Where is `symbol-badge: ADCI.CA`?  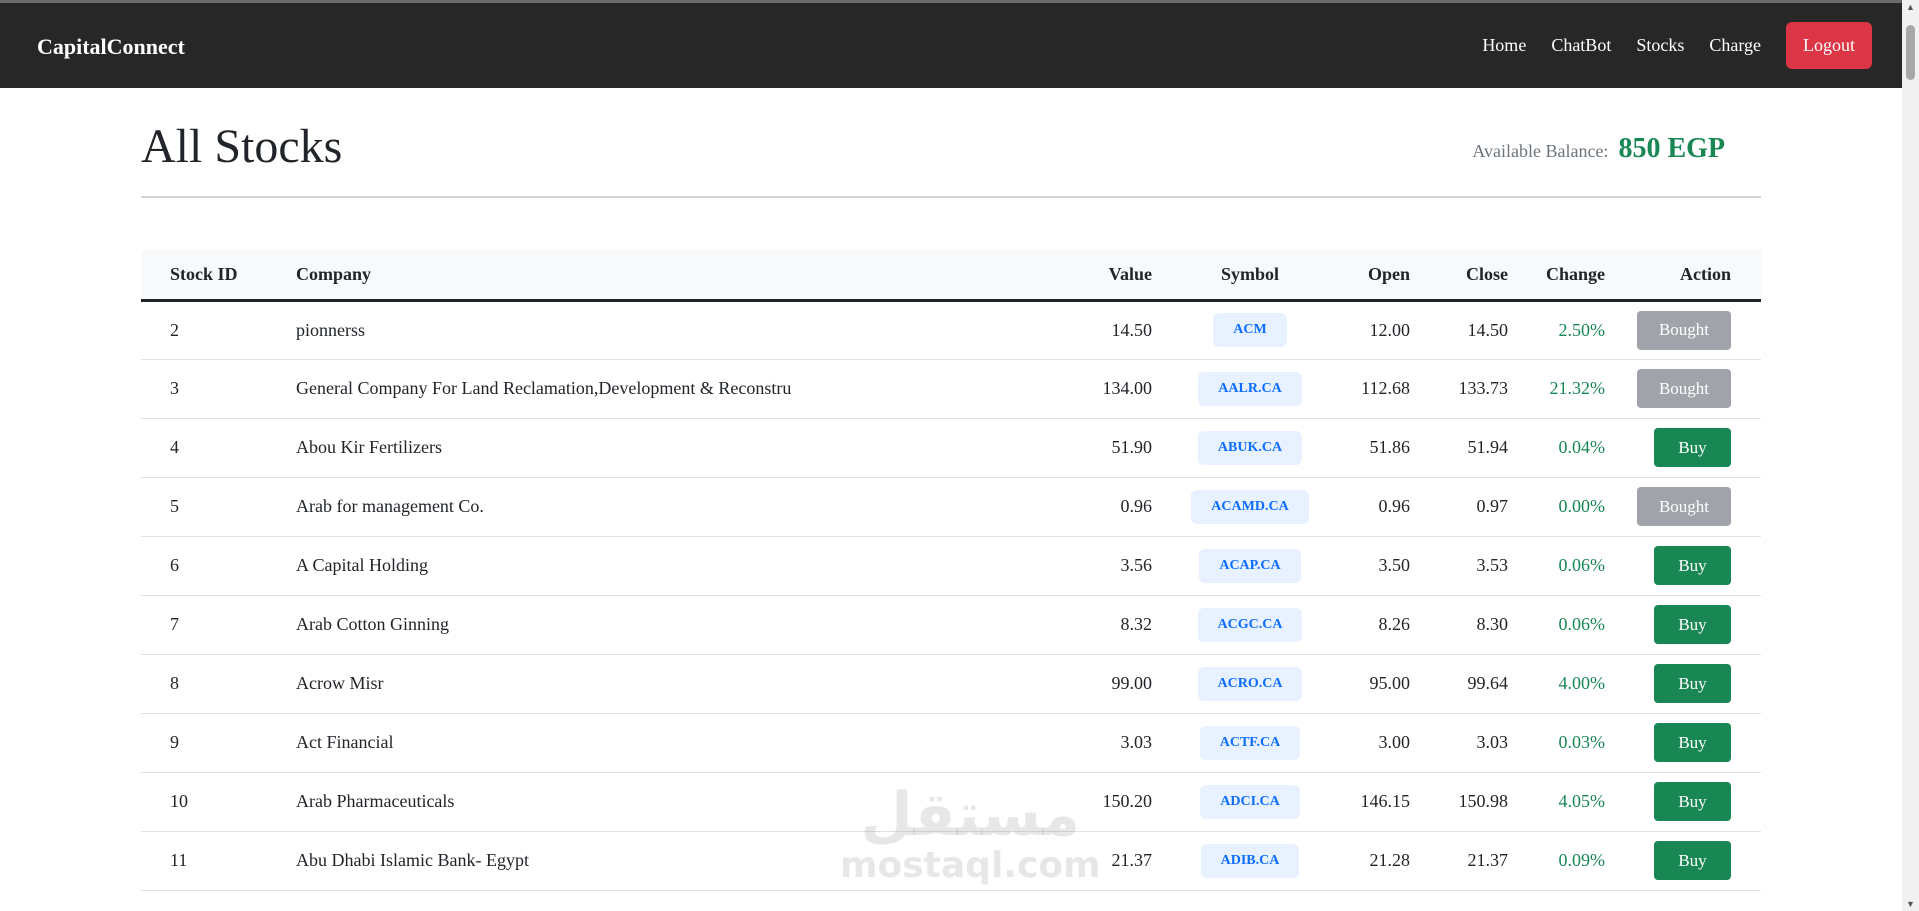 symbol-badge: ADCI.CA is located at coordinates (1250, 801).